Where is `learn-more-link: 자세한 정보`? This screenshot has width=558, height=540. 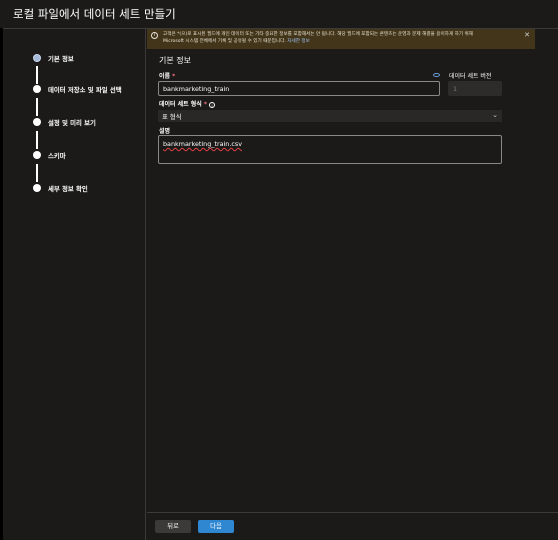 learn-more-link: 자세한 정보 is located at coordinates (298, 41).